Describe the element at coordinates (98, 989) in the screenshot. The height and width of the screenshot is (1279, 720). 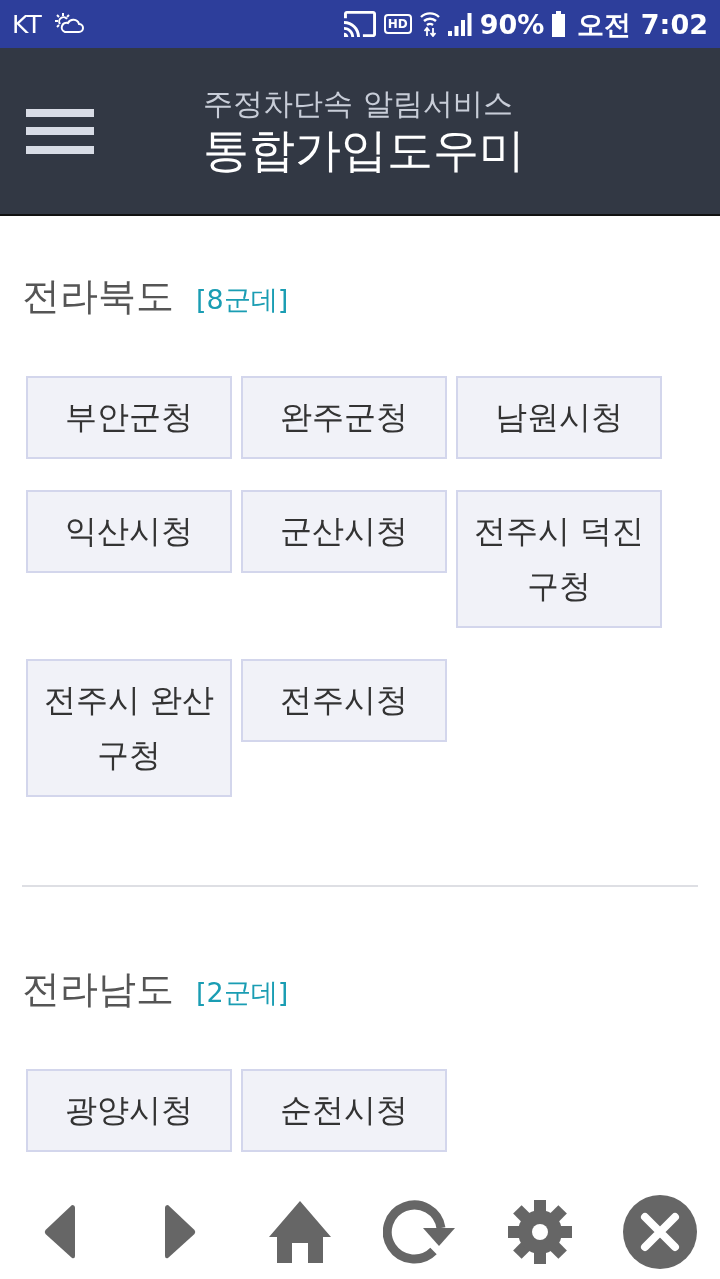
I see `region-title: 전라남도` at that location.